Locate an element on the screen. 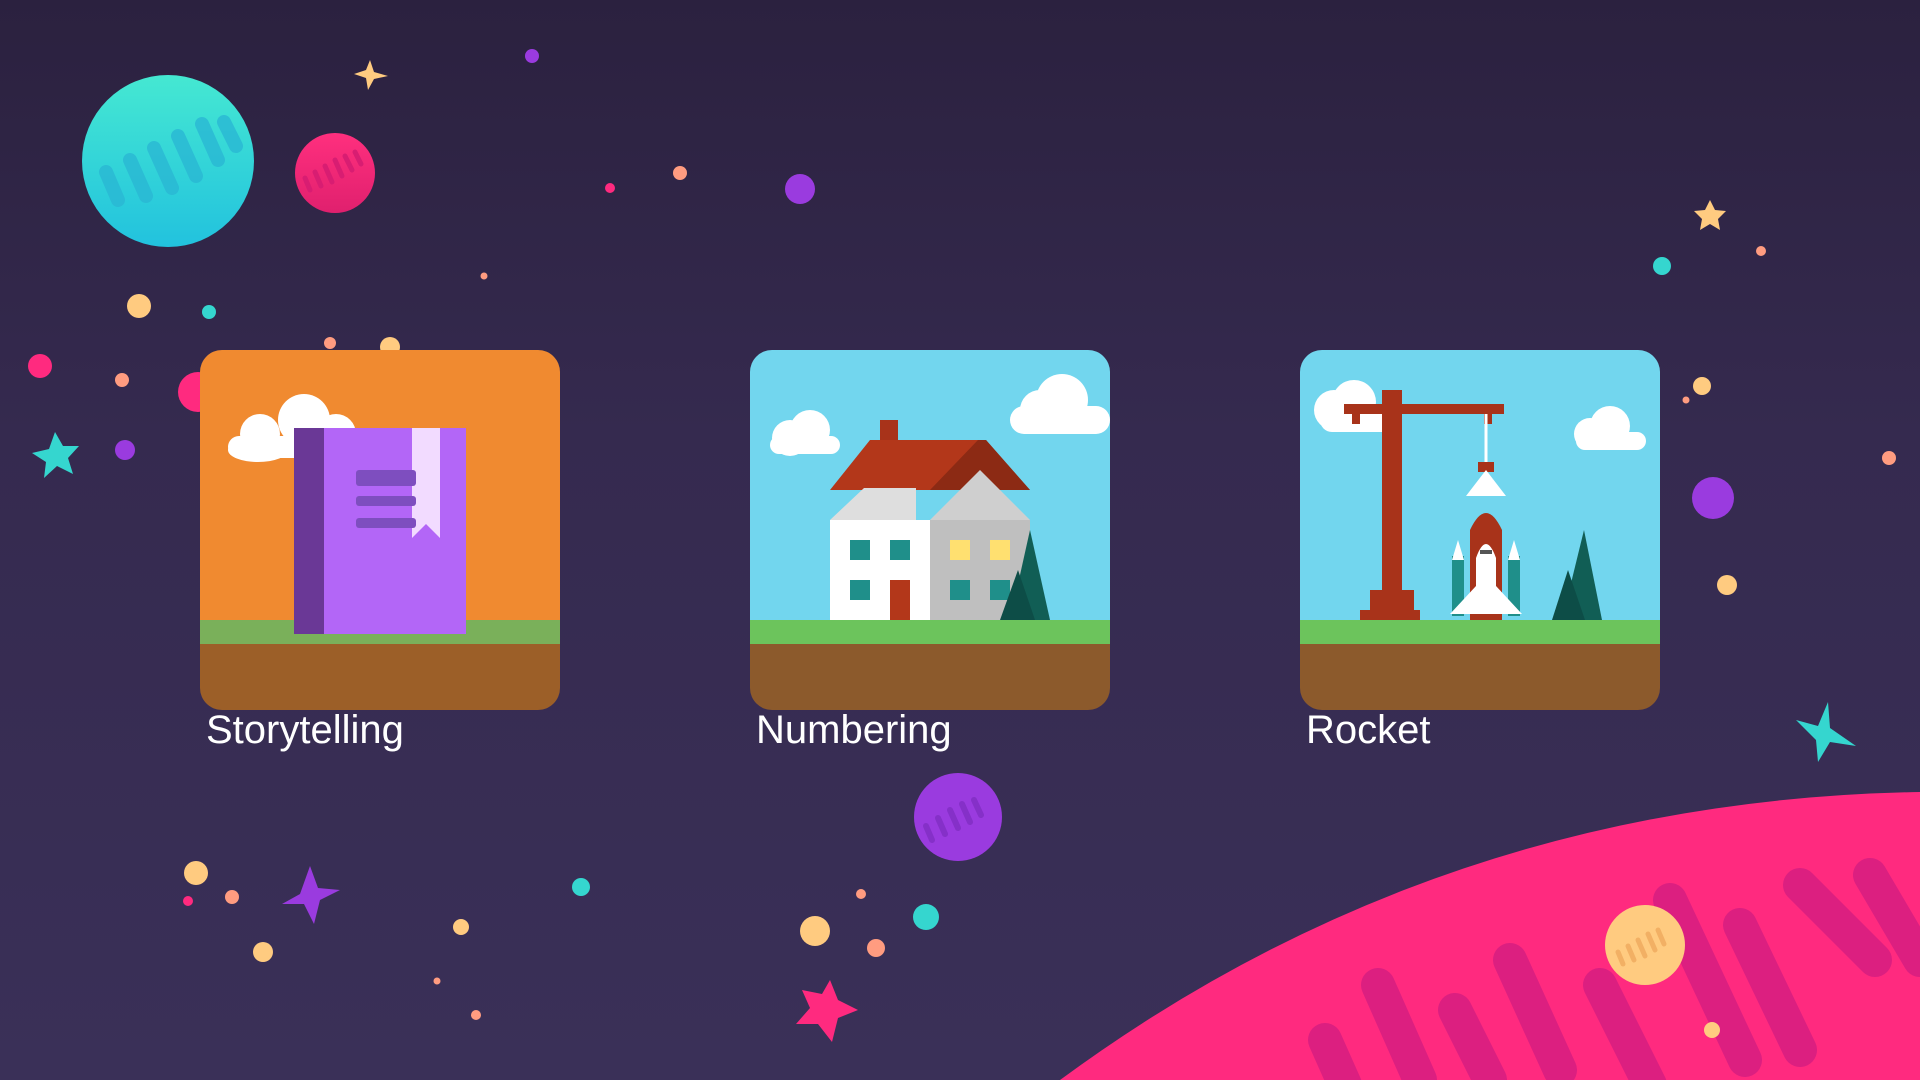 The image size is (1920, 1080). rocket-label: Rocket is located at coordinates (1368, 730).